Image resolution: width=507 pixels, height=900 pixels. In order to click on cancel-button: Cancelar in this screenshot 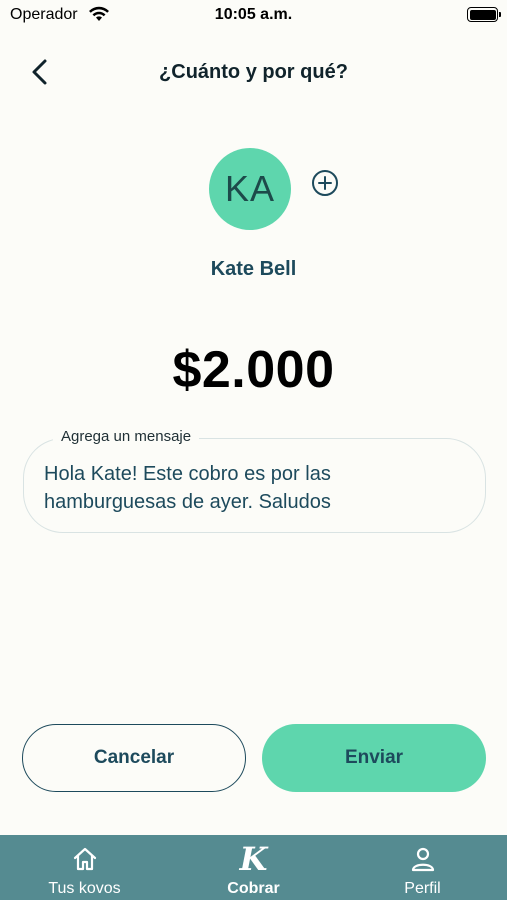, I will do `click(134, 758)`.